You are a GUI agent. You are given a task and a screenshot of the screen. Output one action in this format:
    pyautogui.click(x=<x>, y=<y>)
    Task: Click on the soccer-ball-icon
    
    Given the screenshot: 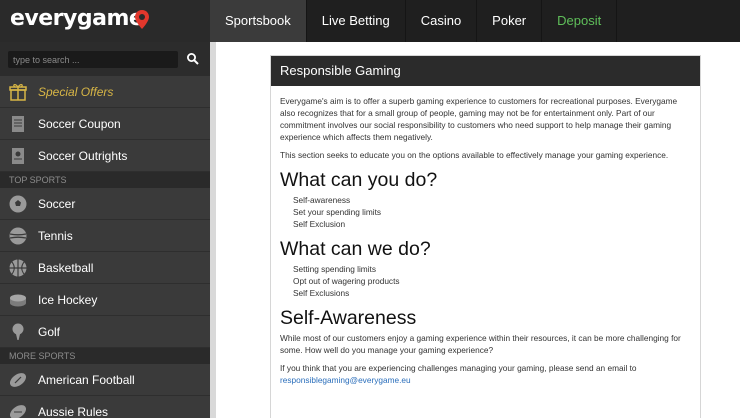 What is the action you would take?
    pyautogui.click(x=18, y=204)
    